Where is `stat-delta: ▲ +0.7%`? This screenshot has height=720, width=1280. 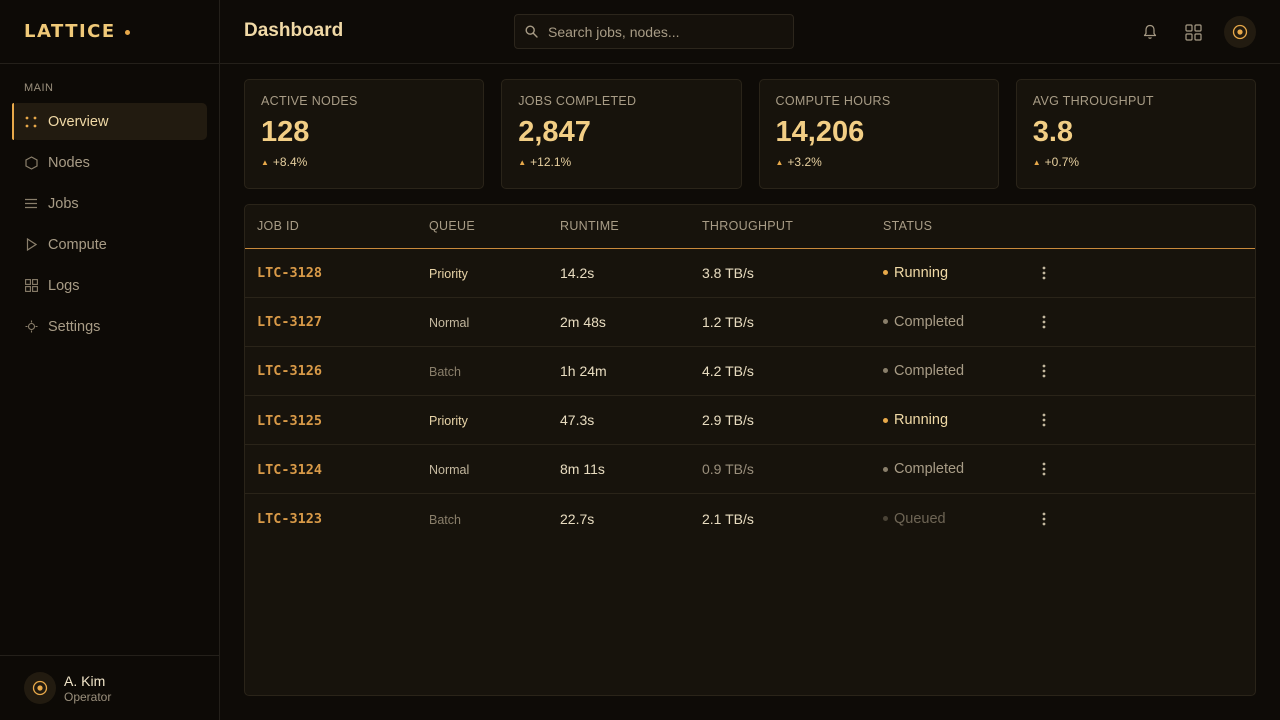 stat-delta: ▲ +0.7% is located at coordinates (1136, 162).